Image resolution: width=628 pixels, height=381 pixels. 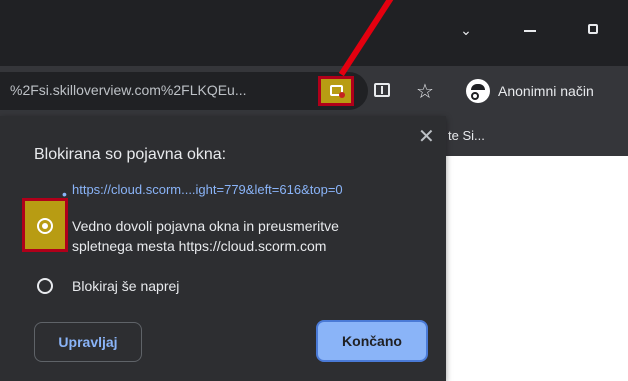 I want to click on dialog-title: Blokirana so pojavna okna:, so click(x=130, y=154).